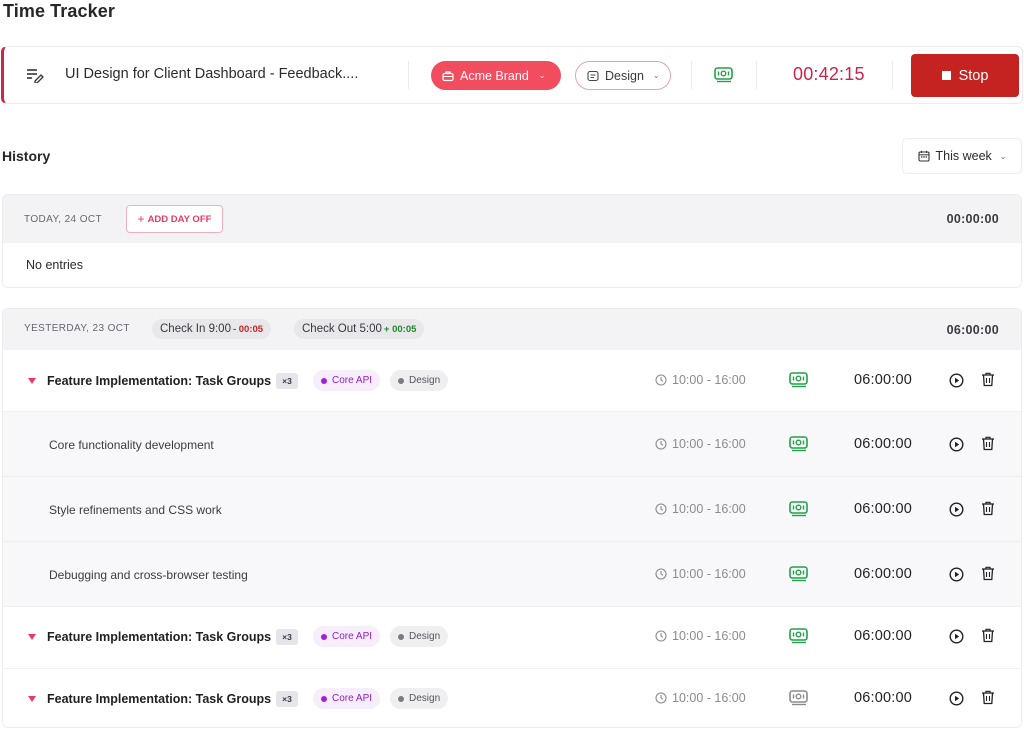 Image resolution: width=1024 pixels, height=731 pixels. I want to click on check-out-badge: Check Out 5:00 + 00:05, so click(359, 329).